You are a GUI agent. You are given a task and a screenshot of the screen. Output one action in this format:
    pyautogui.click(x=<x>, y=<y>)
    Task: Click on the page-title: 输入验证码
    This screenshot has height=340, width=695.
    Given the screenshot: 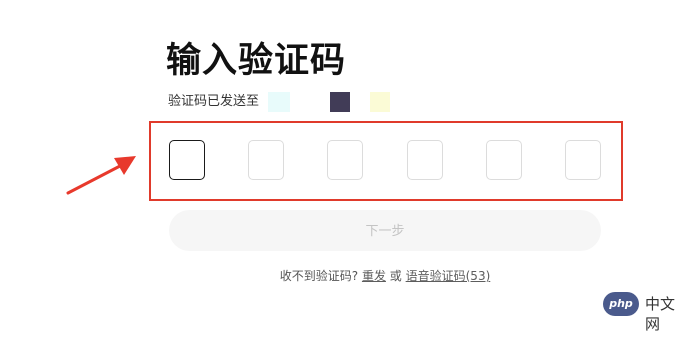 What is the action you would take?
    pyautogui.click(x=256, y=61)
    